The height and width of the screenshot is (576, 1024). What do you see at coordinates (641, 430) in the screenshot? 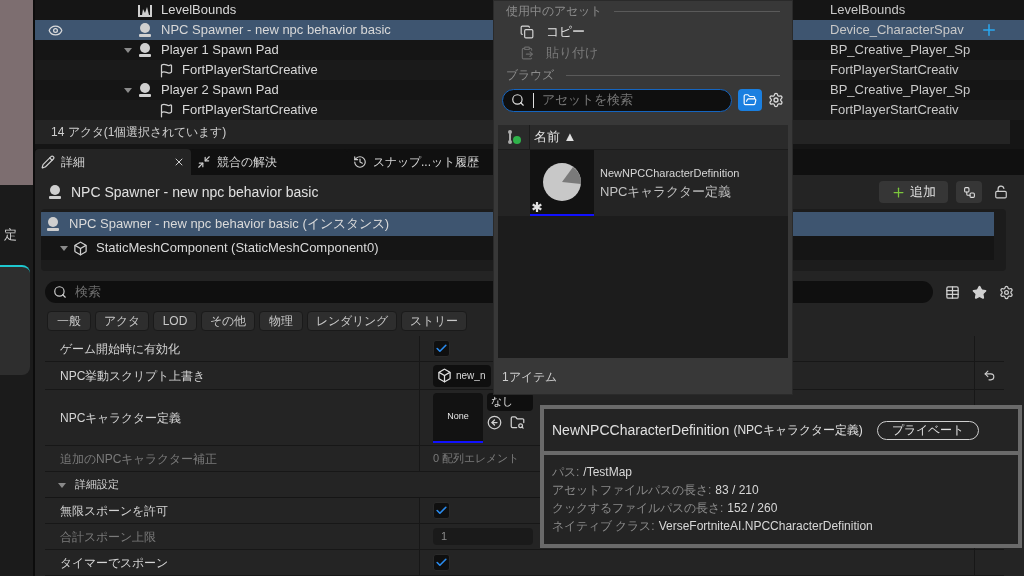
I see `tooltip-title: NewNPCCharacterDefinition` at bounding box center [641, 430].